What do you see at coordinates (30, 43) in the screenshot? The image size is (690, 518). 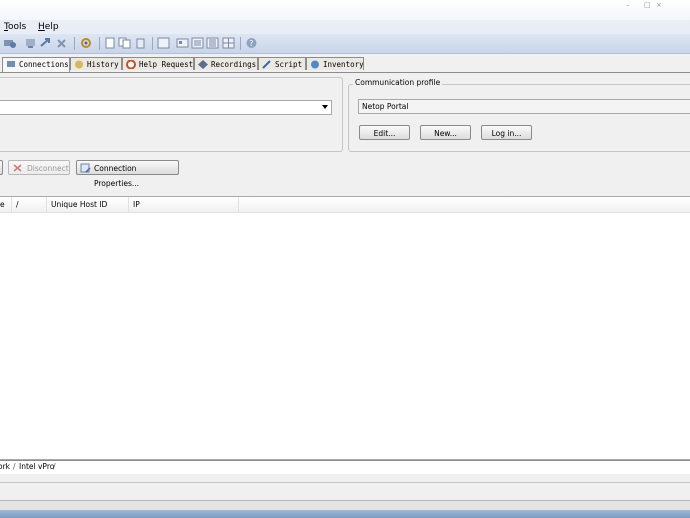 I see `remote-control-icon` at bounding box center [30, 43].